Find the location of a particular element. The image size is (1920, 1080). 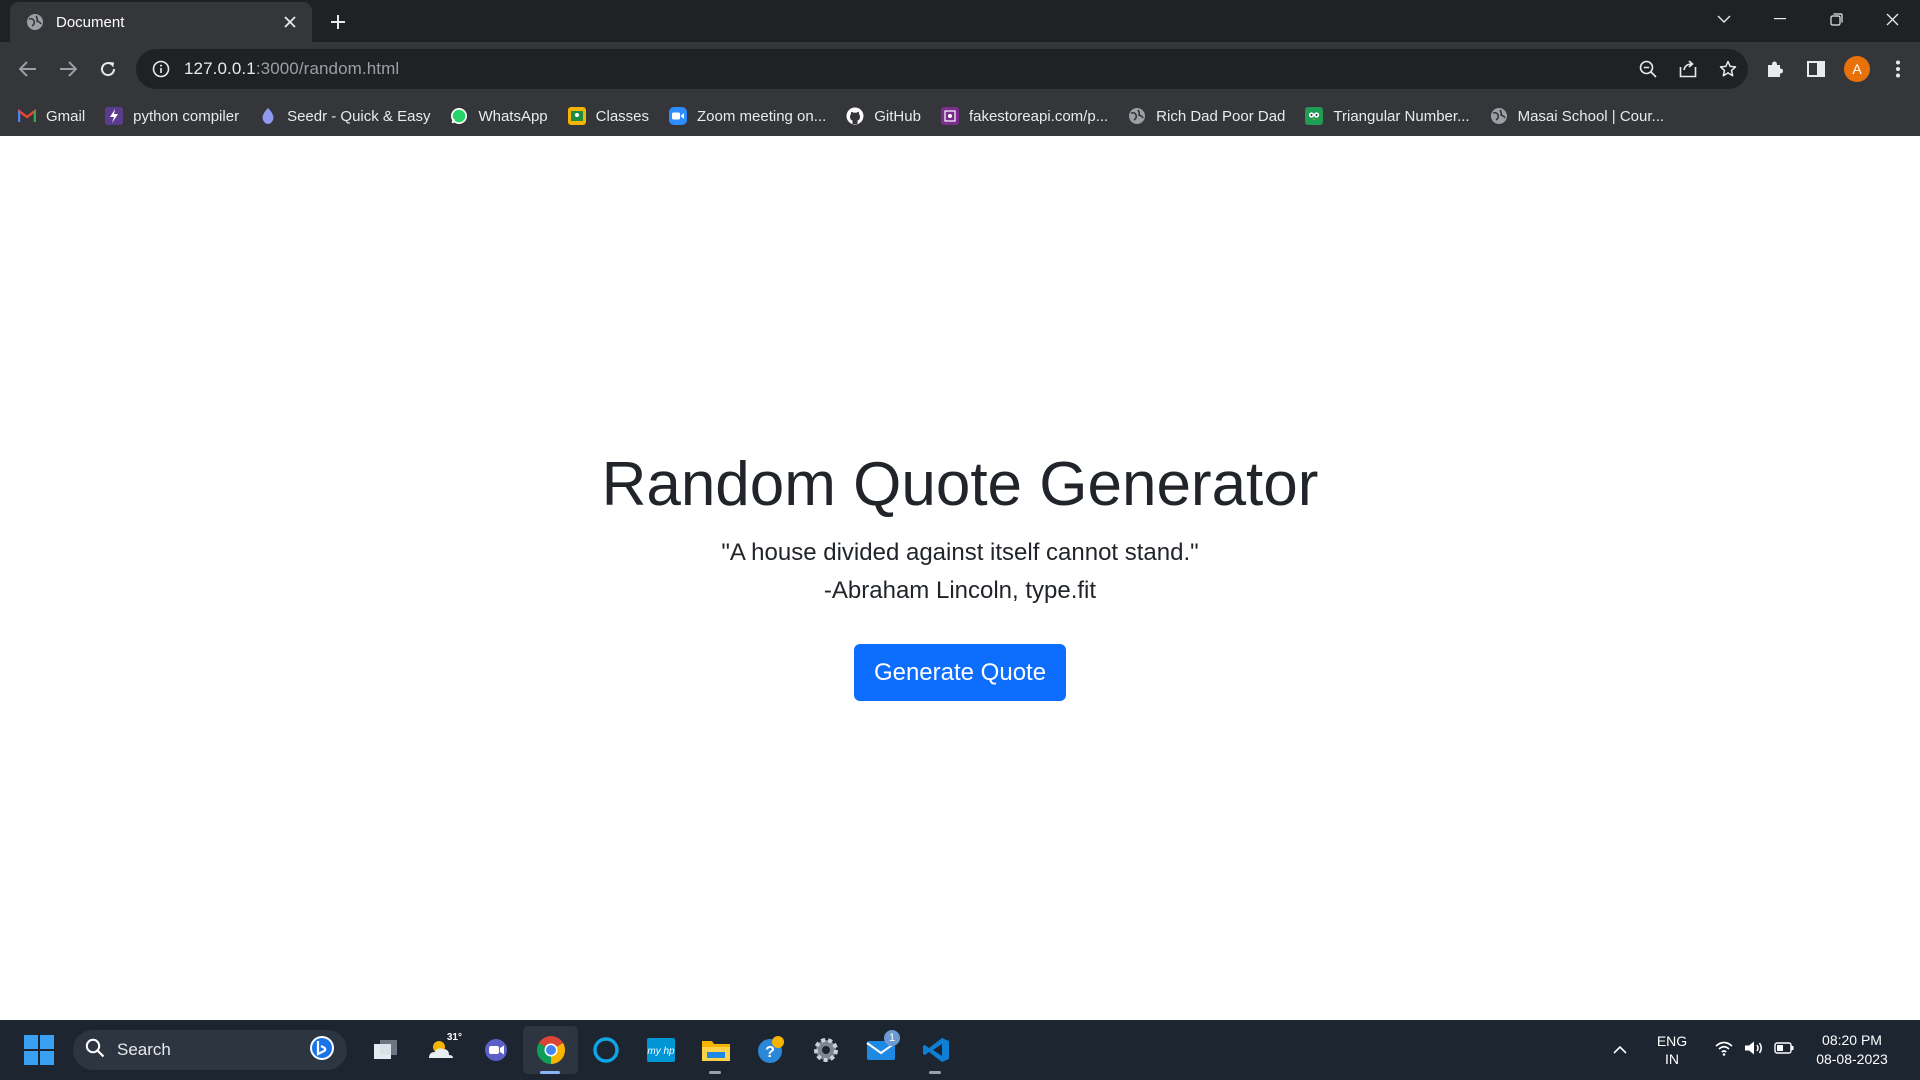

system-tray: ENG IN 08:20 PM 08-08-2023 is located at coordinates (1760, 1050).